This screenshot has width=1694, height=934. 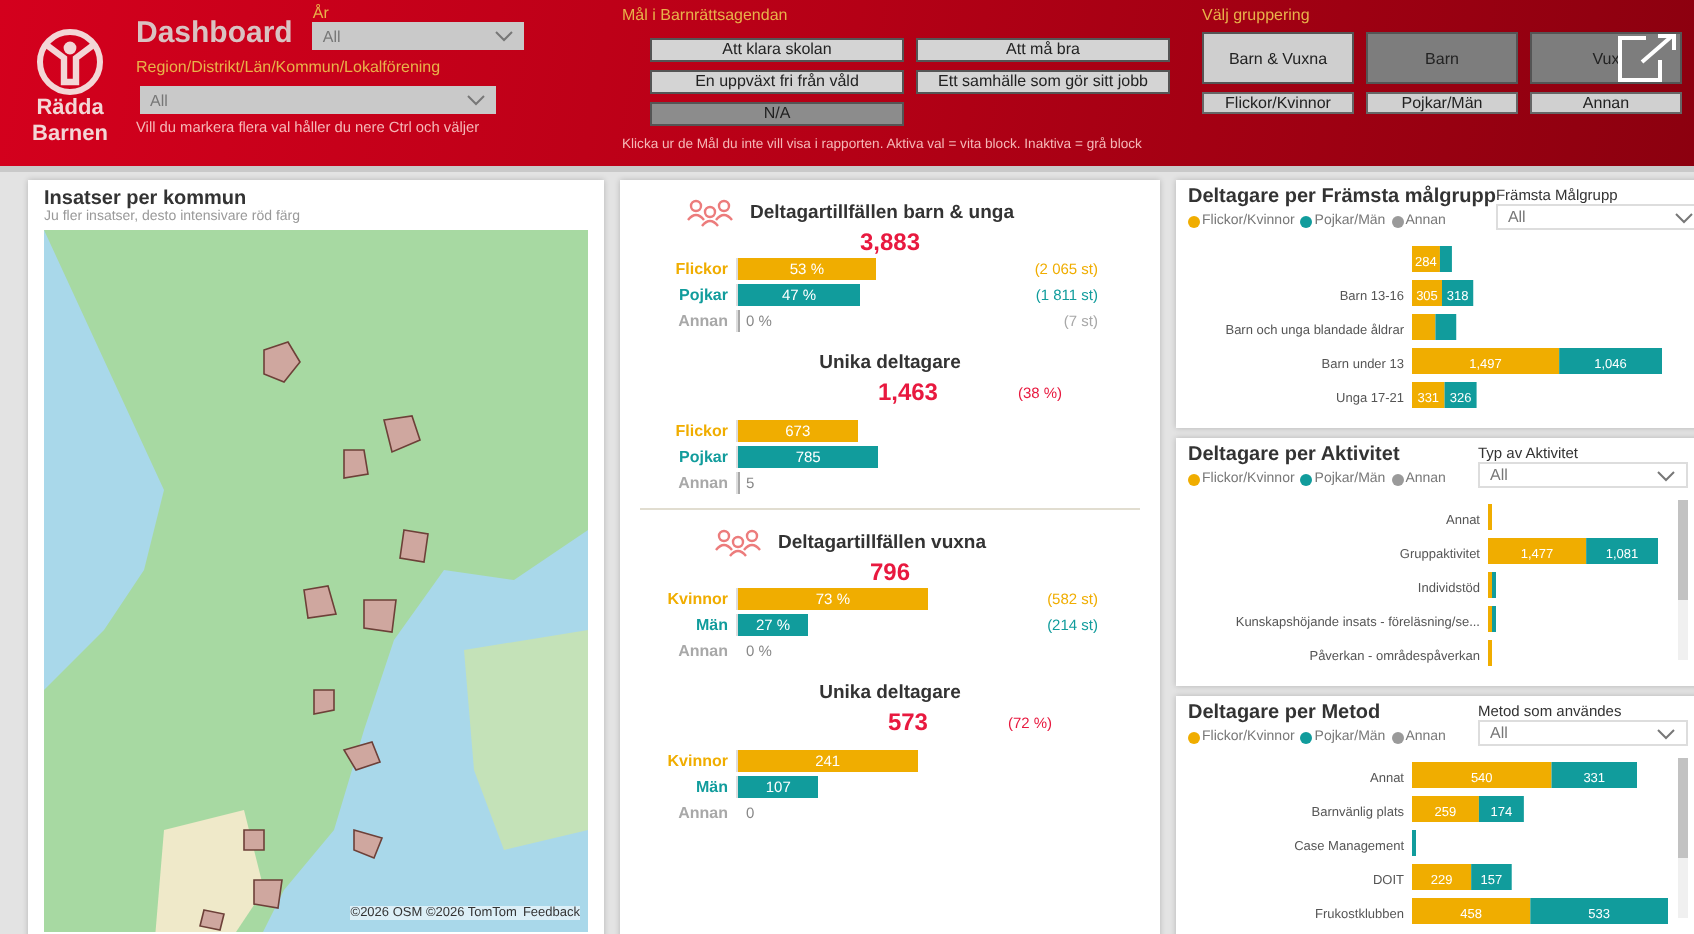 What do you see at coordinates (706, 15) in the screenshot?
I see `goals-label: Mål i Barnrättsagendan` at bounding box center [706, 15].